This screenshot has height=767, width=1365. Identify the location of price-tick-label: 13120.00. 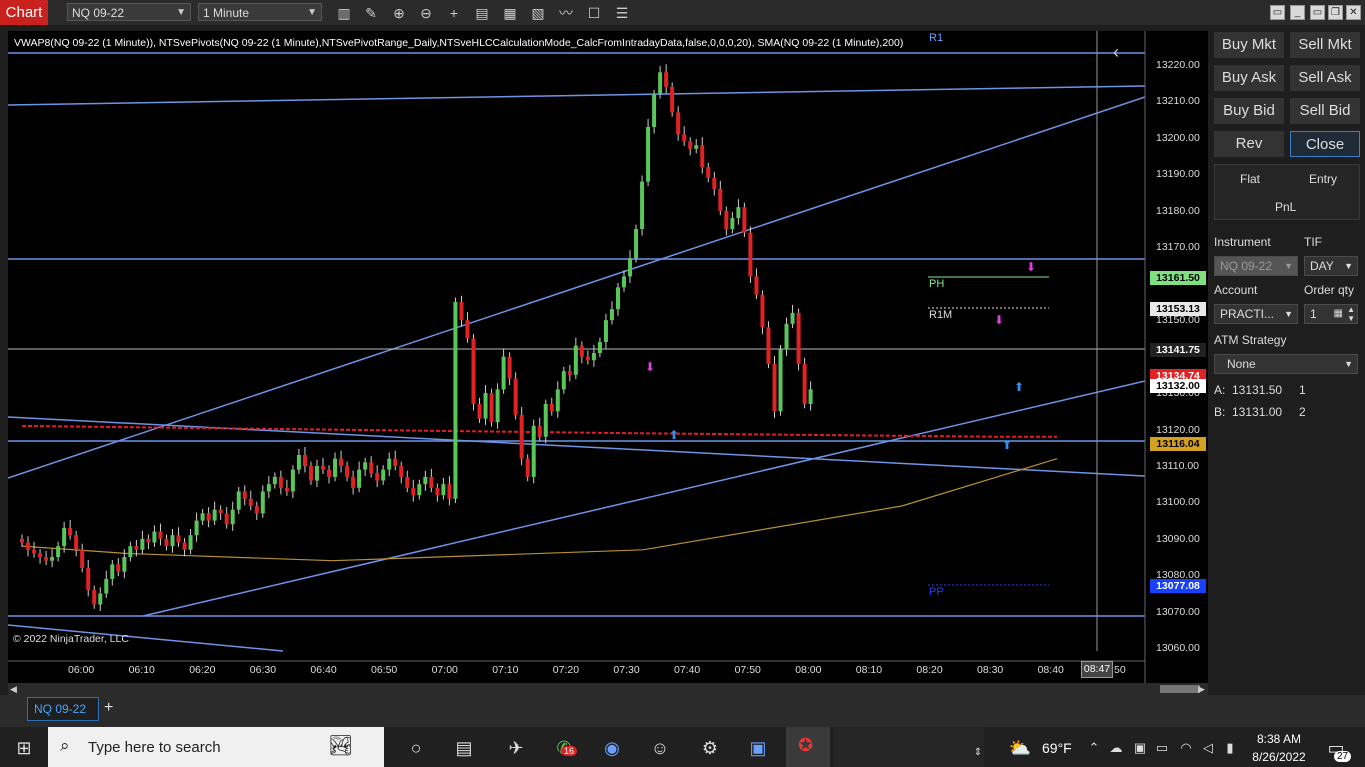
(1178, 429).